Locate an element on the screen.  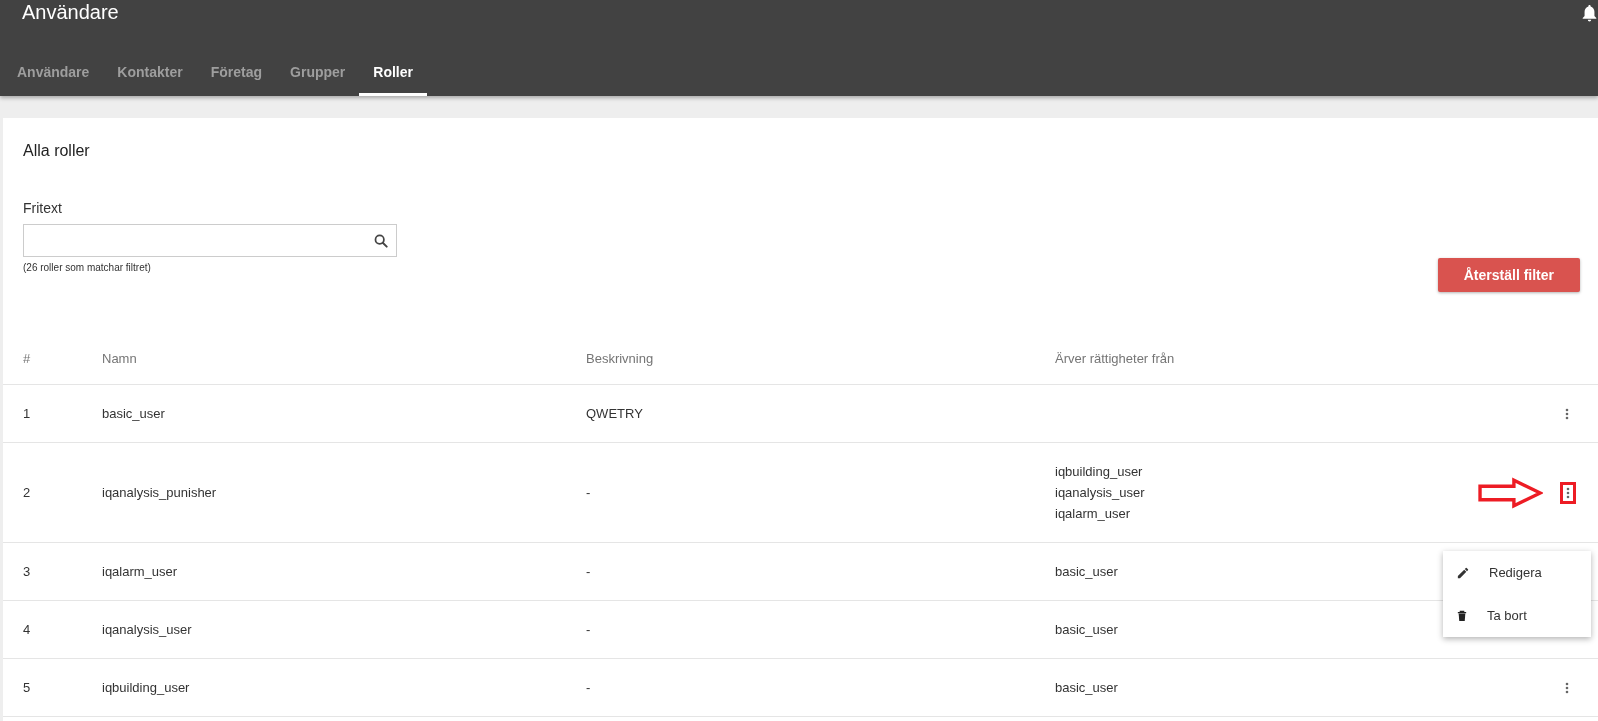
table-cell-text: iqanalysis_punisher is located at coordinates (160, 493).